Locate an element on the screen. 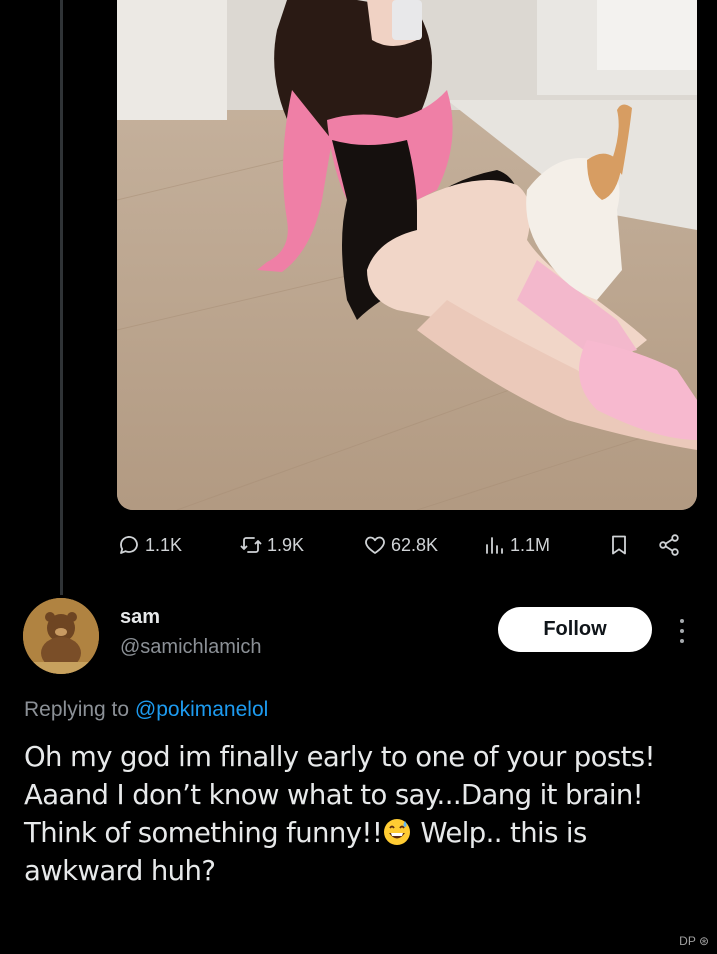 The image size is (717, 954). share-icon is located at coordinates (669, 545).